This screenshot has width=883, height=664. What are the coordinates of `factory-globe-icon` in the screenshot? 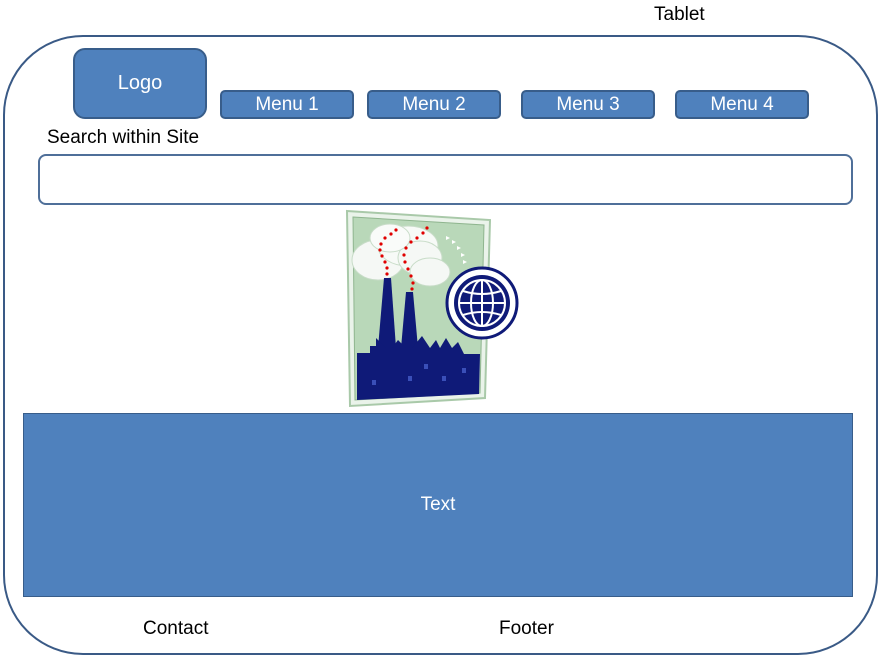 It's located at (432, 308).